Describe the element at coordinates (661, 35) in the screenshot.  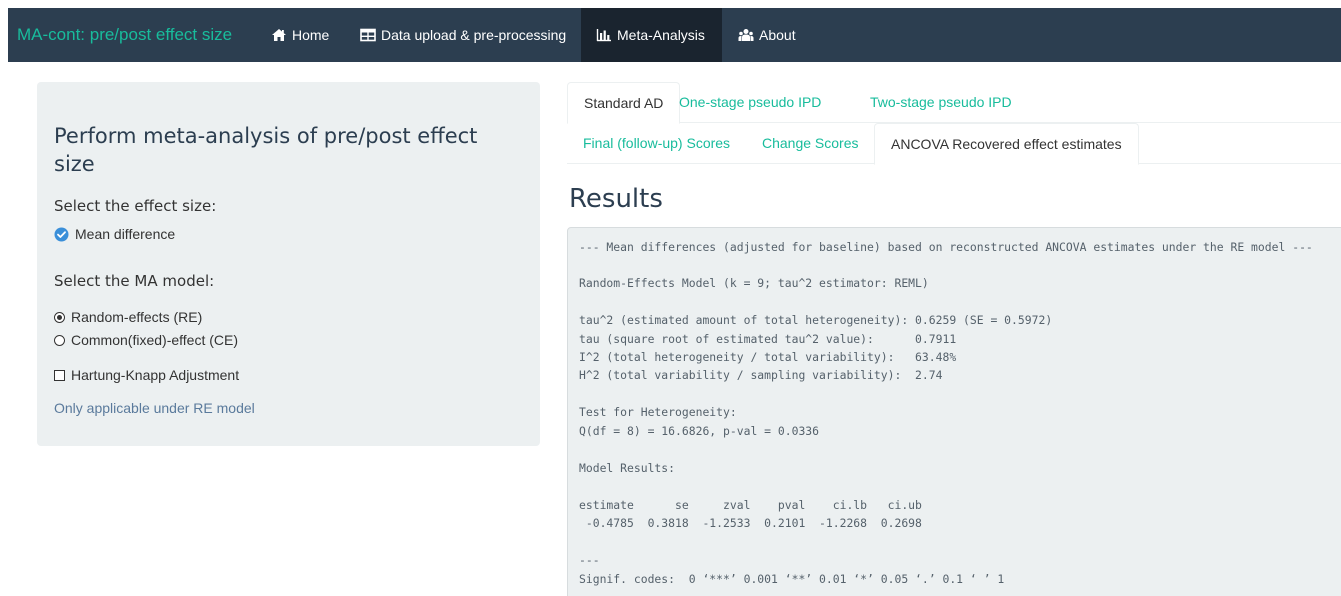
I see `nav-meta-analysis-label: Meta-Analysis` at that location.